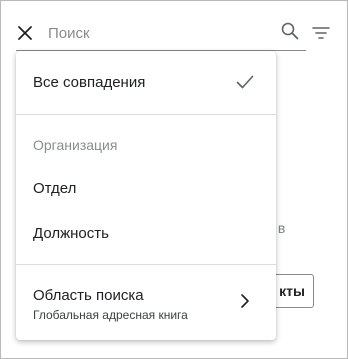 This screenshot has width=348, height=359. I want to click on check-icon, so click(245, 82).